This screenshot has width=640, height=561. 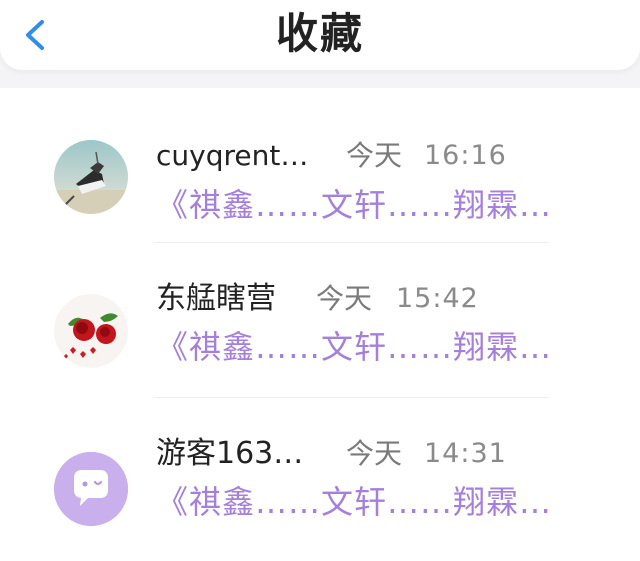 What do you see at coordinates (216, 298) in the screenshot?
I see `item-name: 东艋瞎营` at bounding box center [216, 298].